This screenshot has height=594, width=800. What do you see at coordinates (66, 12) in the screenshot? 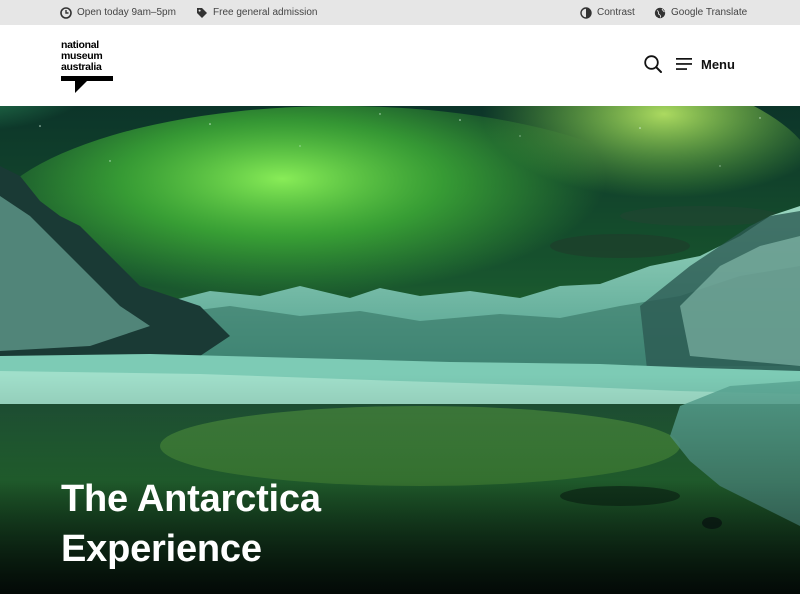
I see `clock-icon` at bounding box center [66, 12].